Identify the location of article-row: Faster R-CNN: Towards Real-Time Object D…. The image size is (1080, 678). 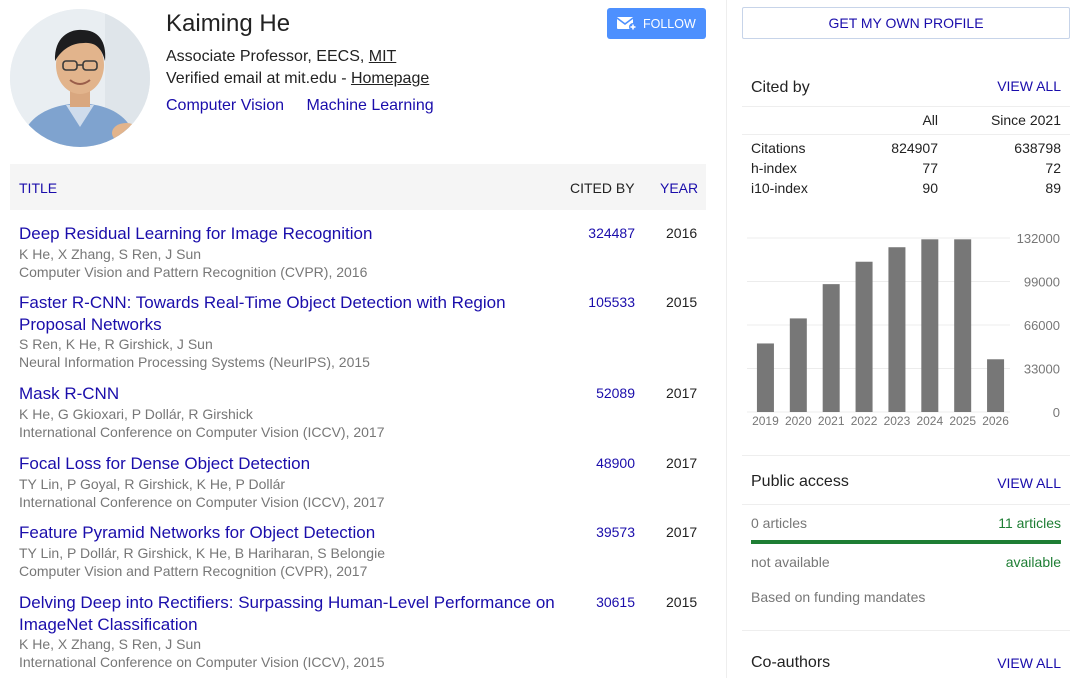
(364, 331).